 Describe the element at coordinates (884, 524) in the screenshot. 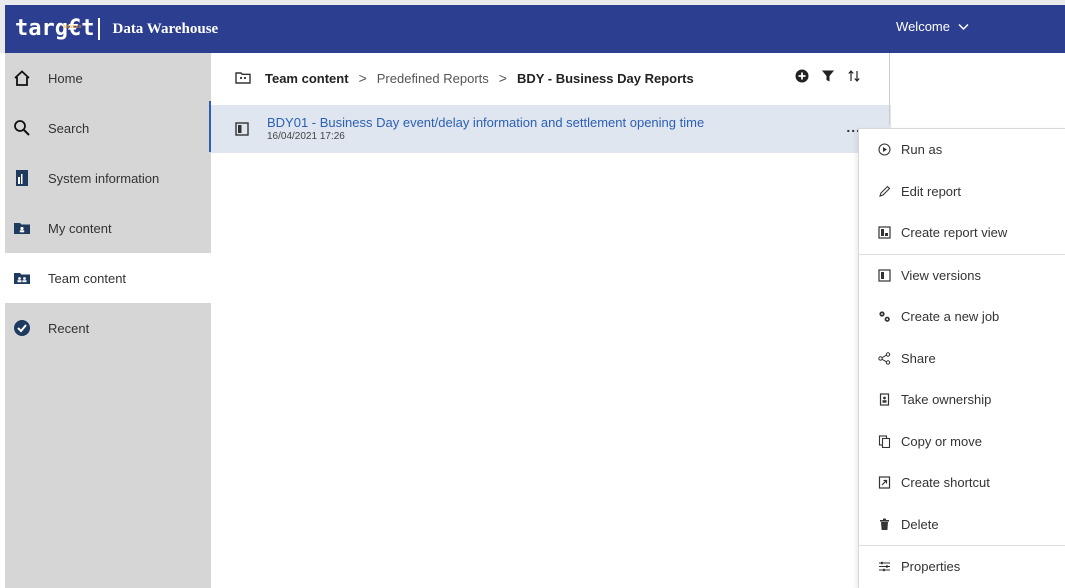

I see `trash-icon` at that location.